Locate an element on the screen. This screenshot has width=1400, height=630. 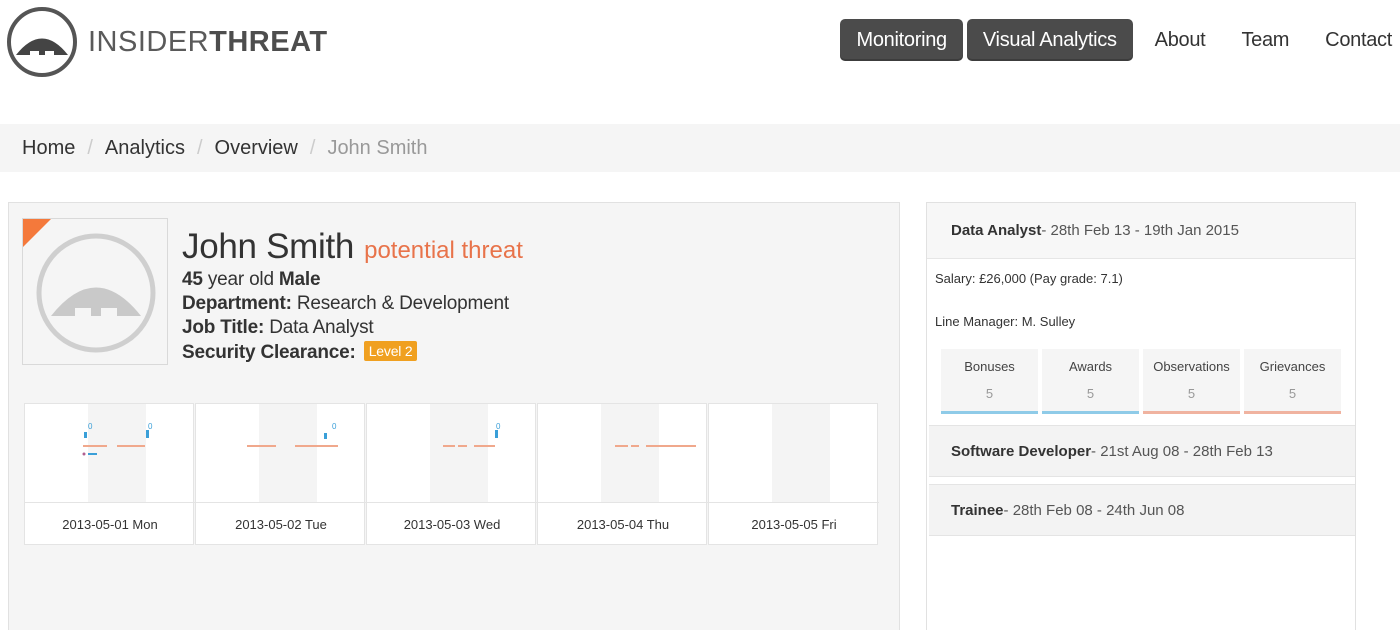
salary: Salary: £26,000 (Pay grade: 7.1) is located at coordinates (1029, 278).